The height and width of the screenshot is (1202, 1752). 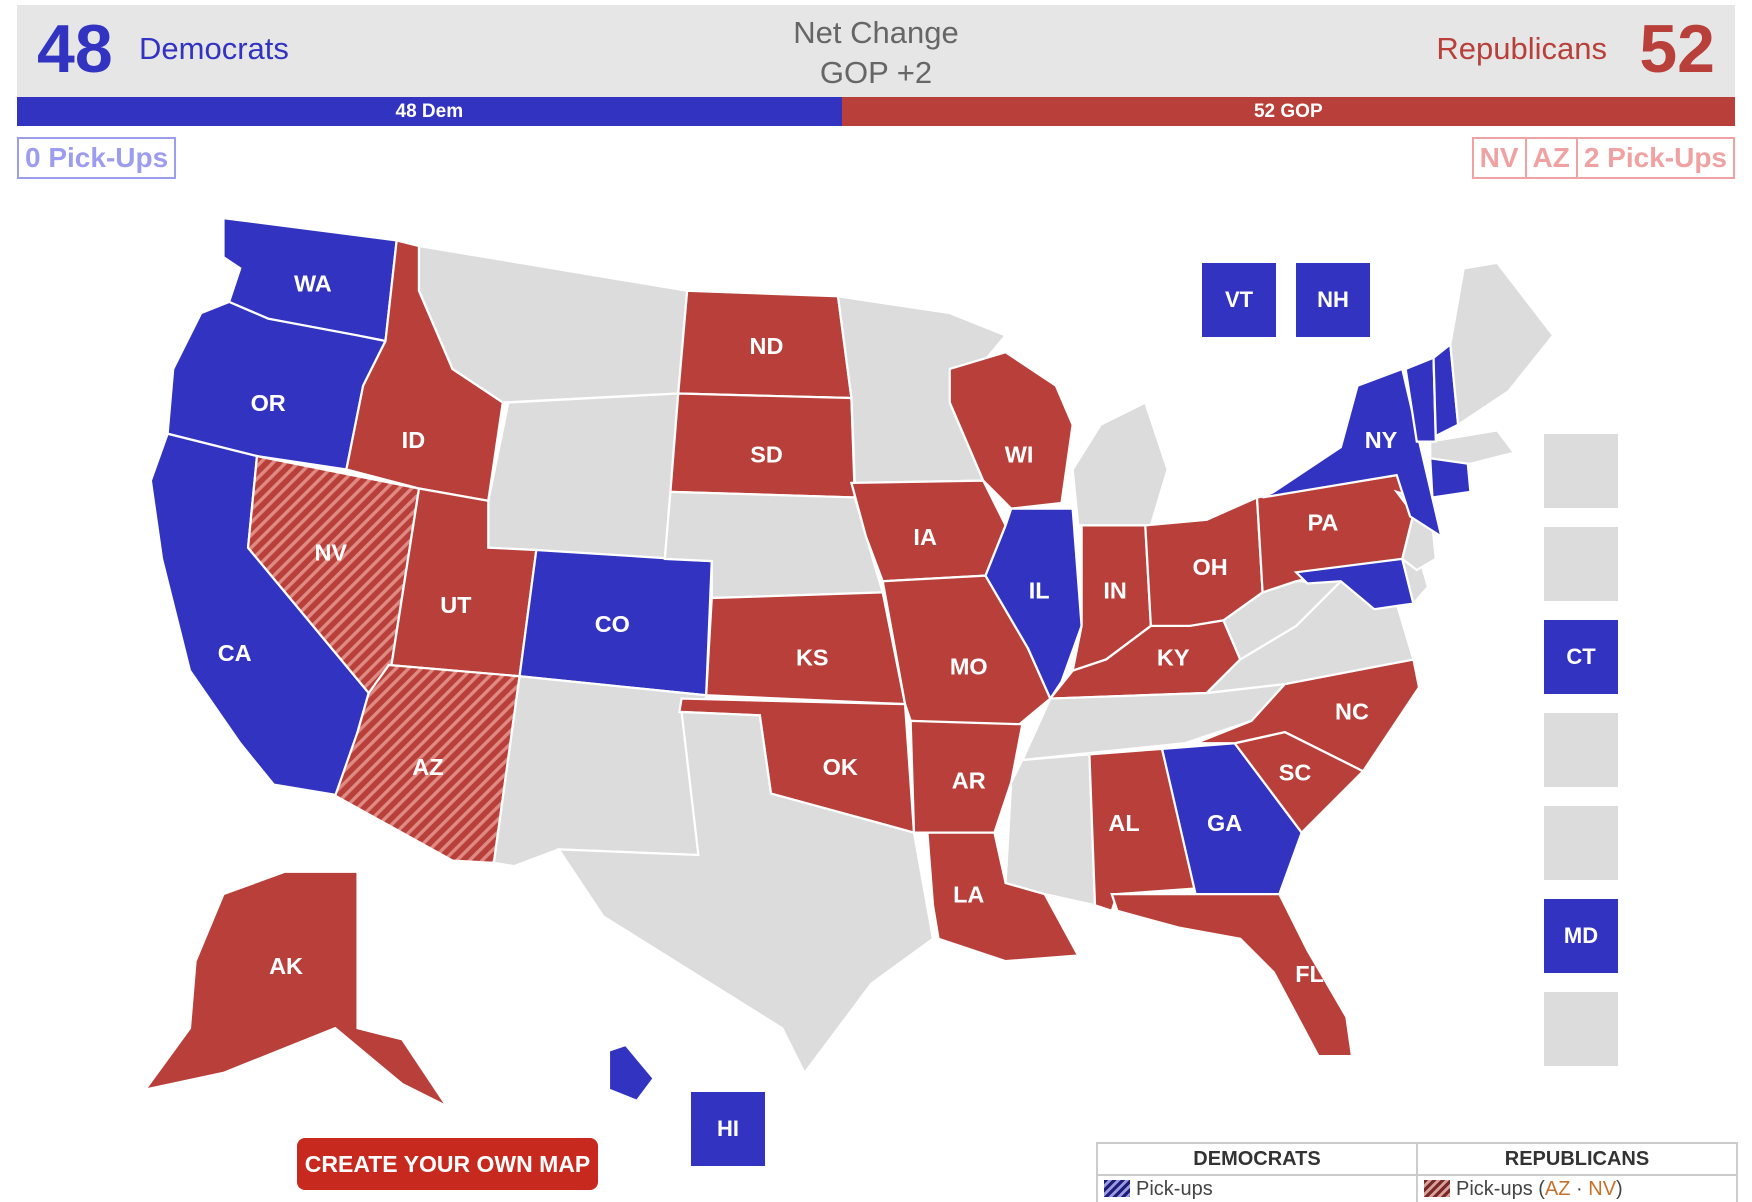 What do you see at coordinates (330, 553) in the screenshot?
I see `state-label-nv: NV` at bounding box center [330, 553].